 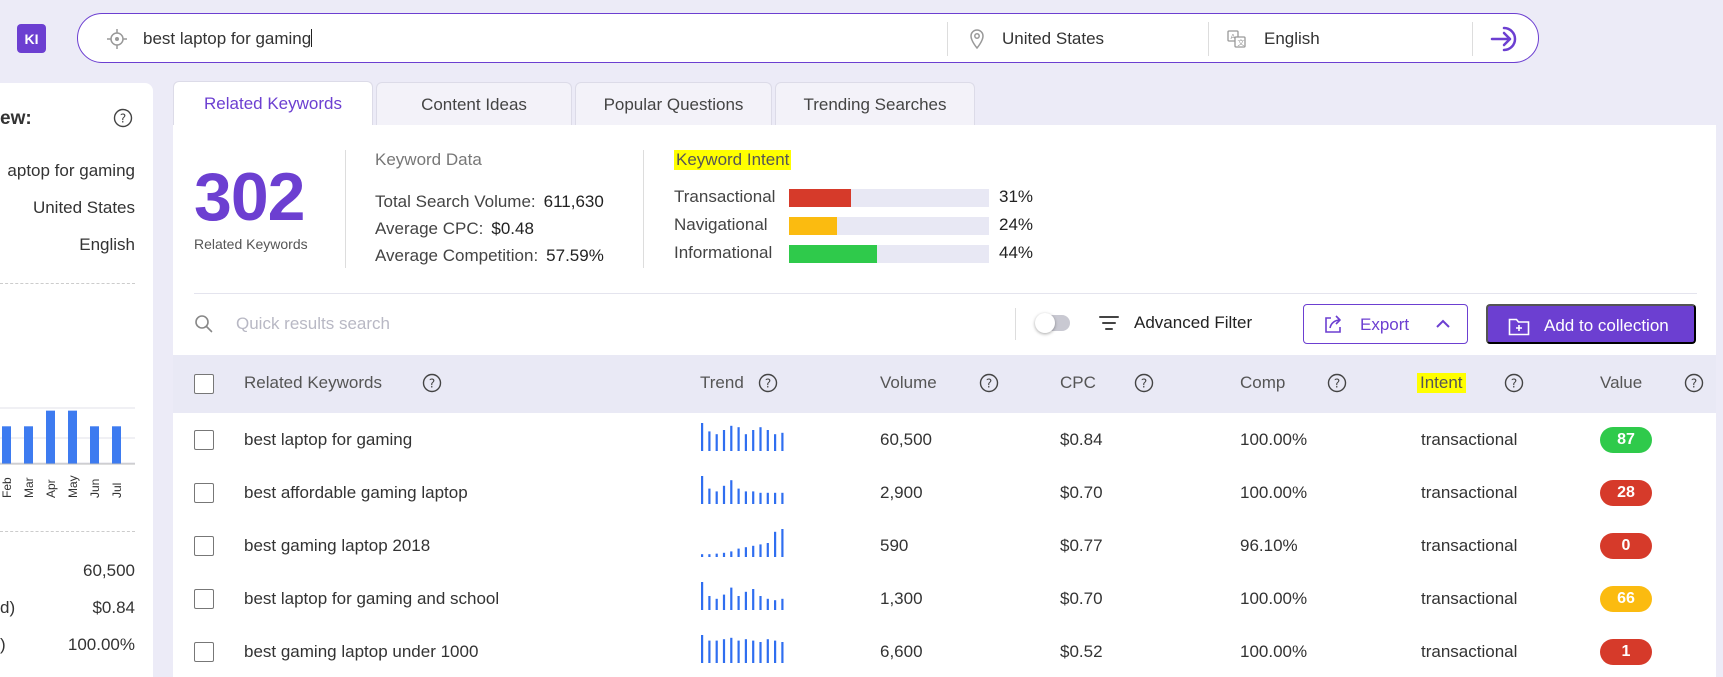 What do you see at coordinates (1052, 323) in the screenshot?
I see `filter-toggle` at bounding box center [1052, 323].